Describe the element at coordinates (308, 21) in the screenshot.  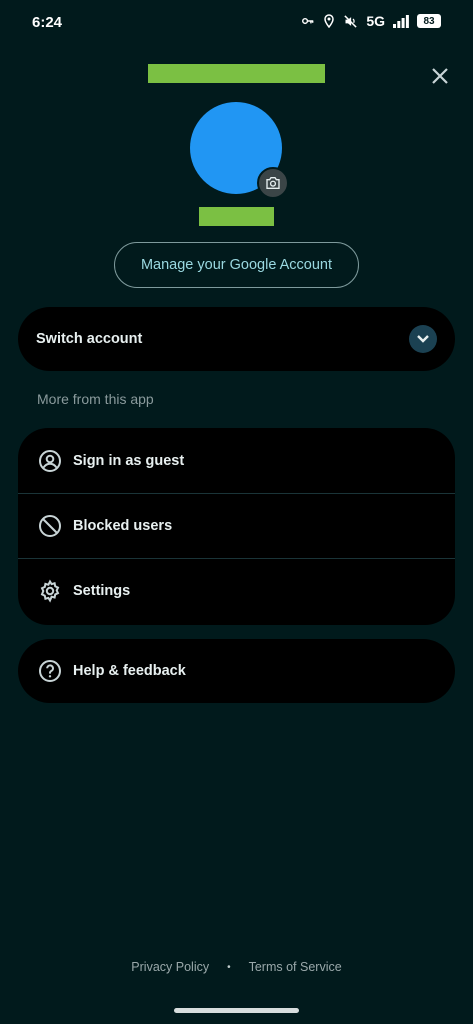
I see `key-icon` at that location.